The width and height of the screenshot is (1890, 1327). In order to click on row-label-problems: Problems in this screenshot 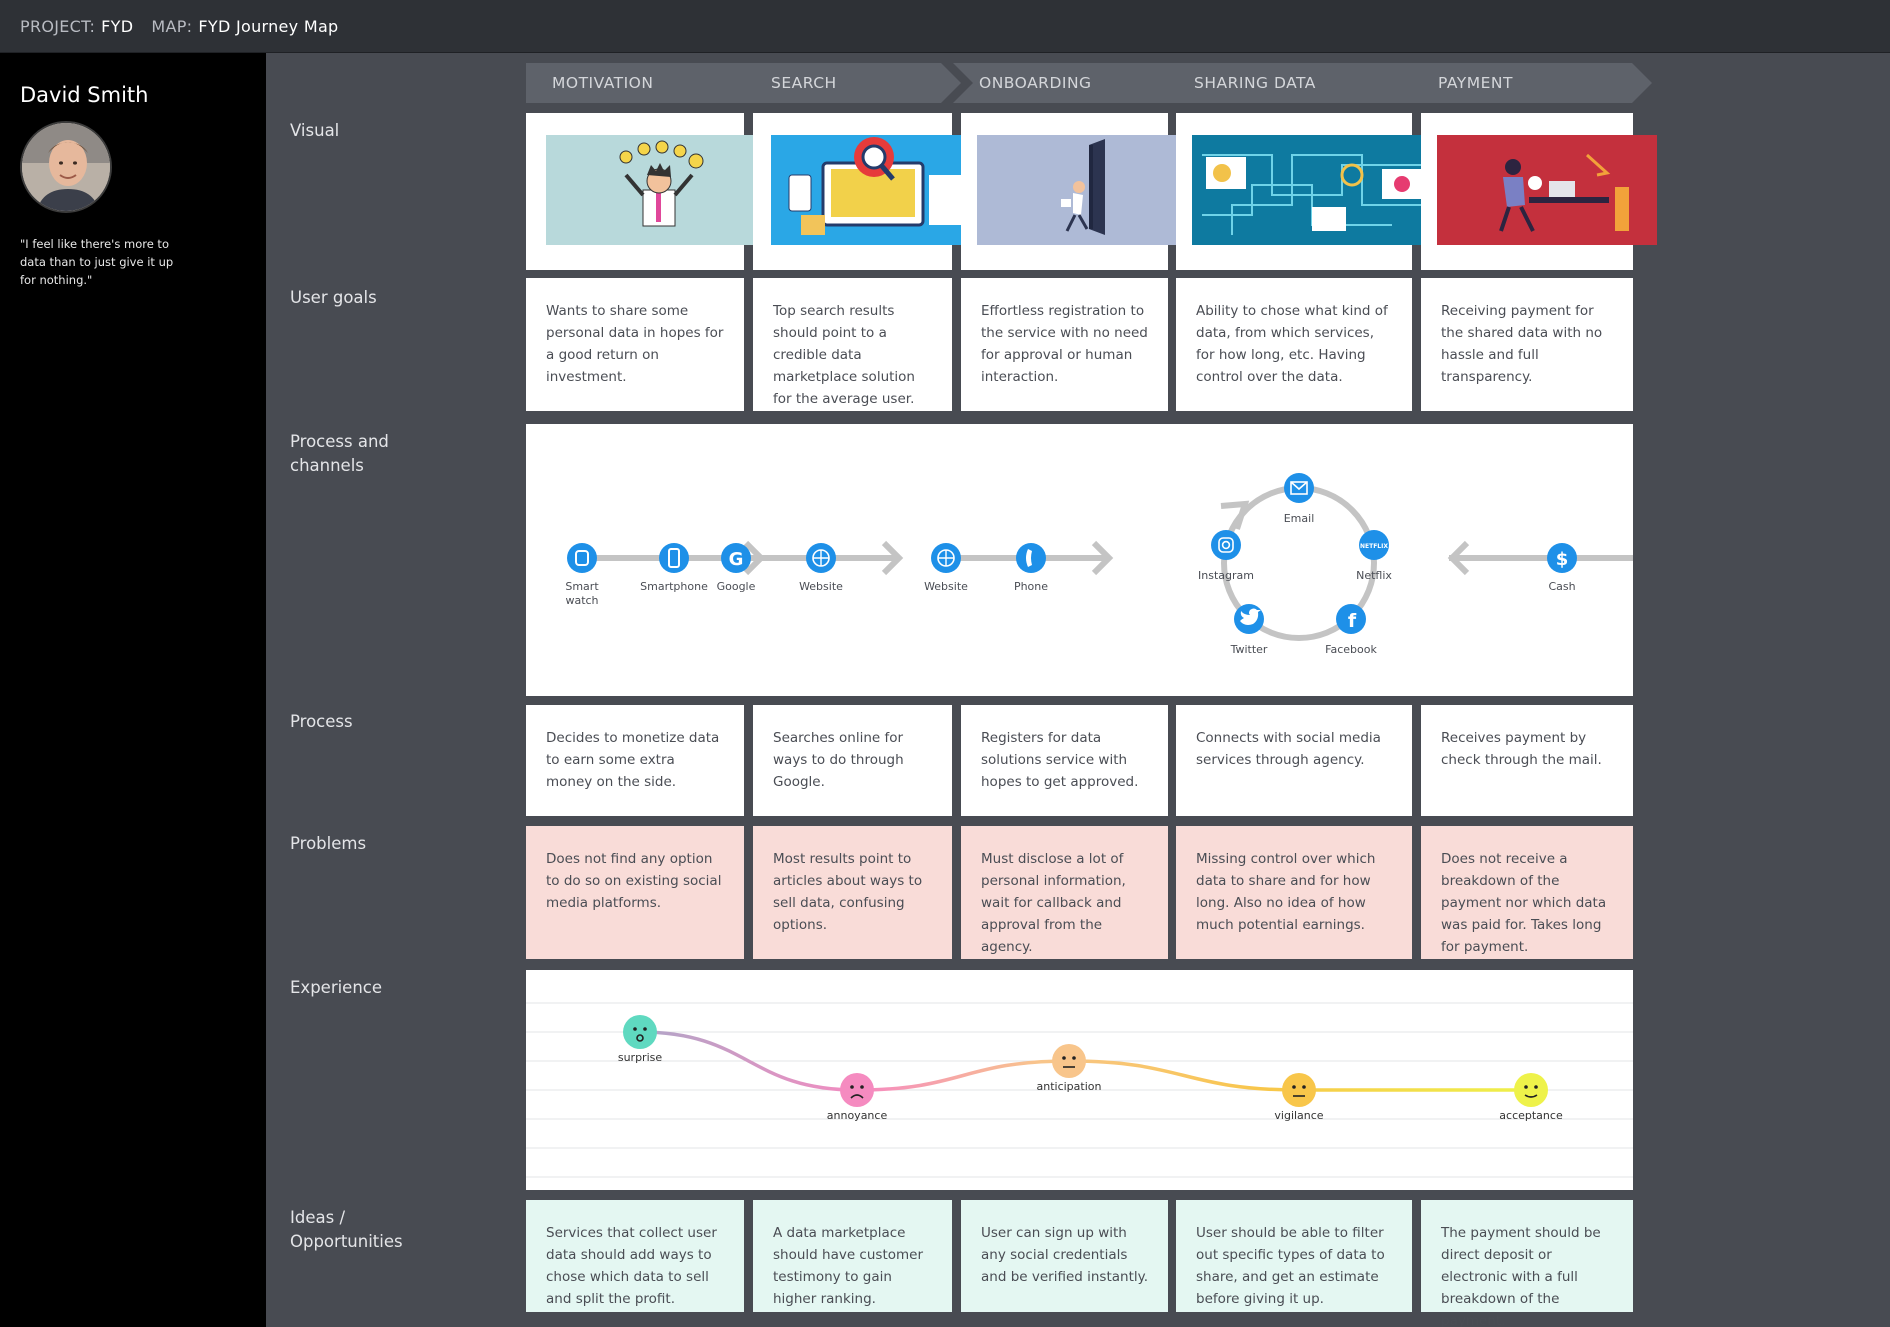, I will do `click(328, 843)`.